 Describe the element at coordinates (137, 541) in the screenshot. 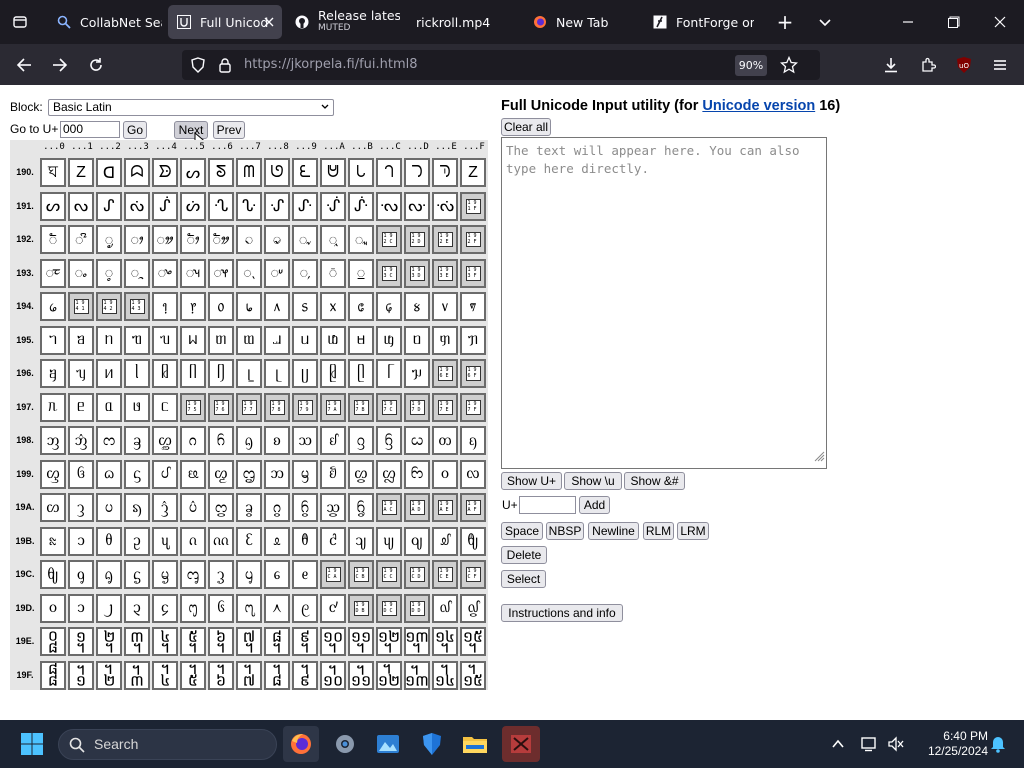

I see `char-cell: ᦳ` at that location.